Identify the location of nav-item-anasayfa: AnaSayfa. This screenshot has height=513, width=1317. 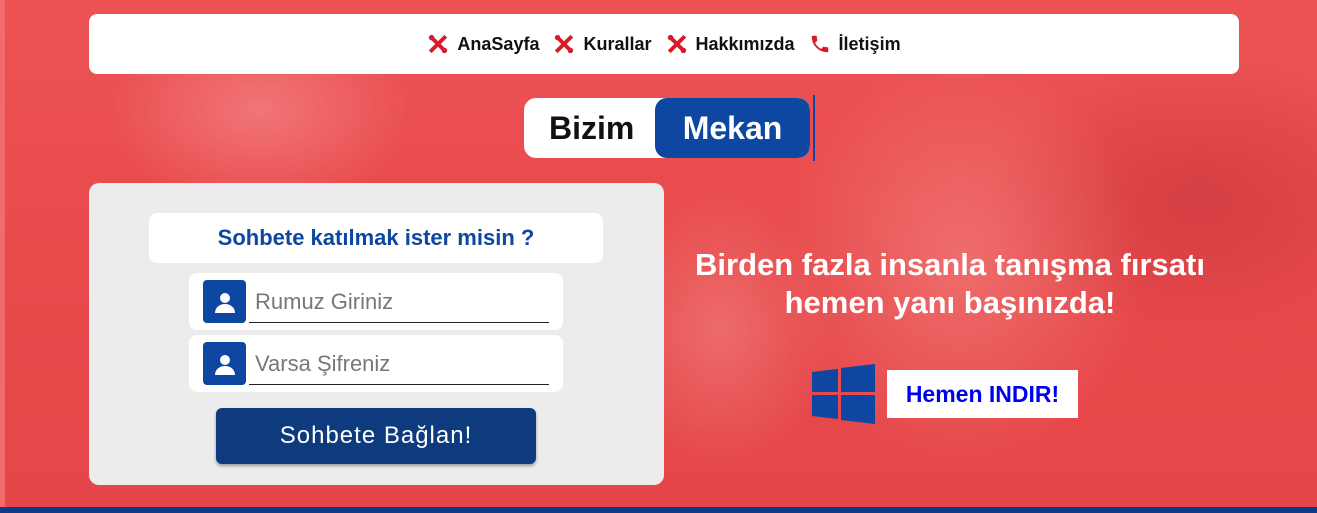
(483, 44).